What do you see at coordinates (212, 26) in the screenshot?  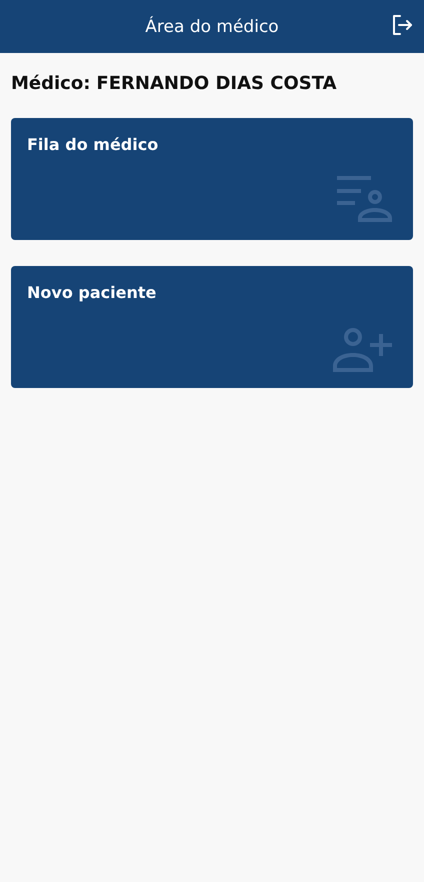 I see `page-title: Área do médico` at bounding box center [212, 26].